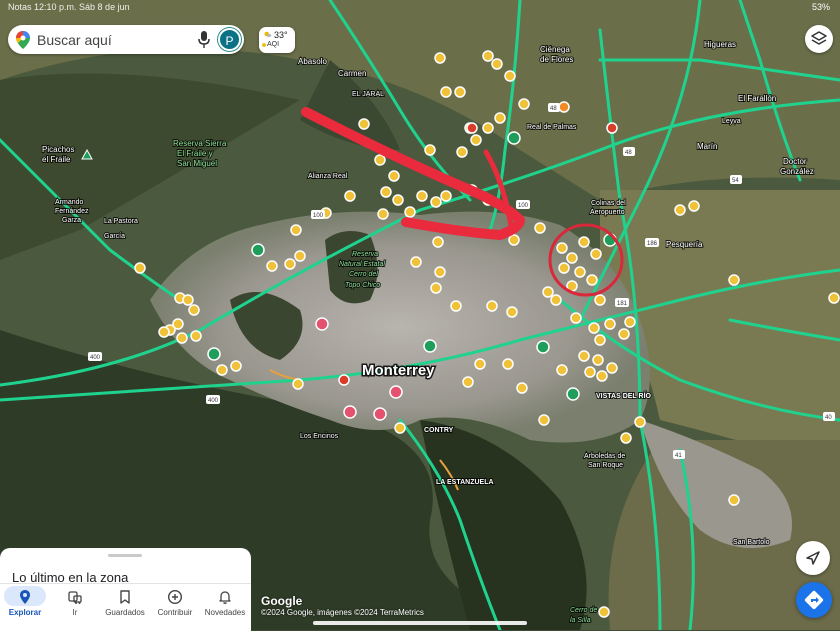  I want to click on map-label: Carmen, so click(352, 73).